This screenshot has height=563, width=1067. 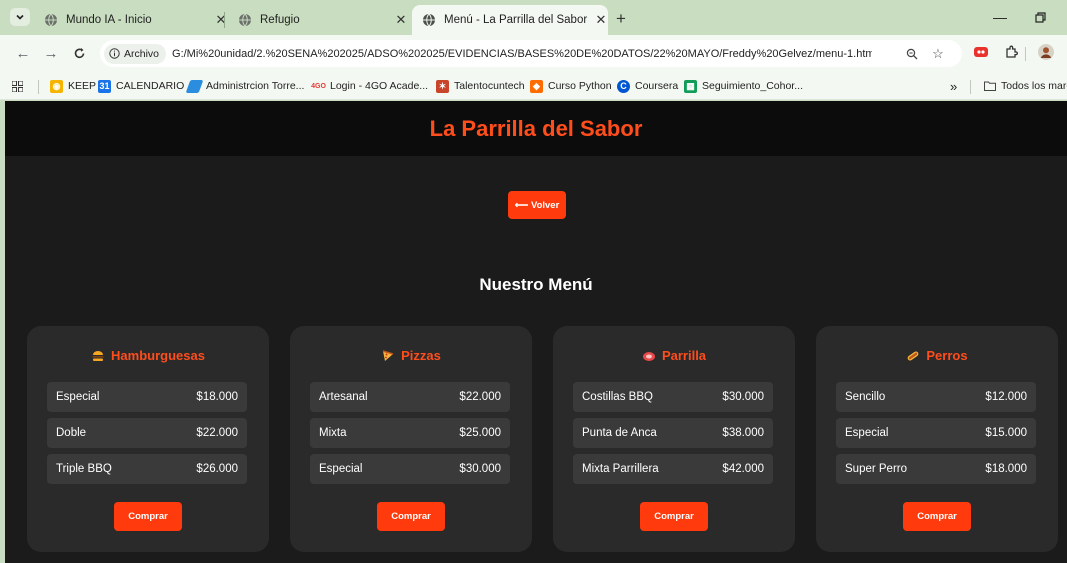 What do you see at coordinates (619, 433) in the screenshot?
I see `item-name: Punta de Anca` at bounding box center [619, 433].